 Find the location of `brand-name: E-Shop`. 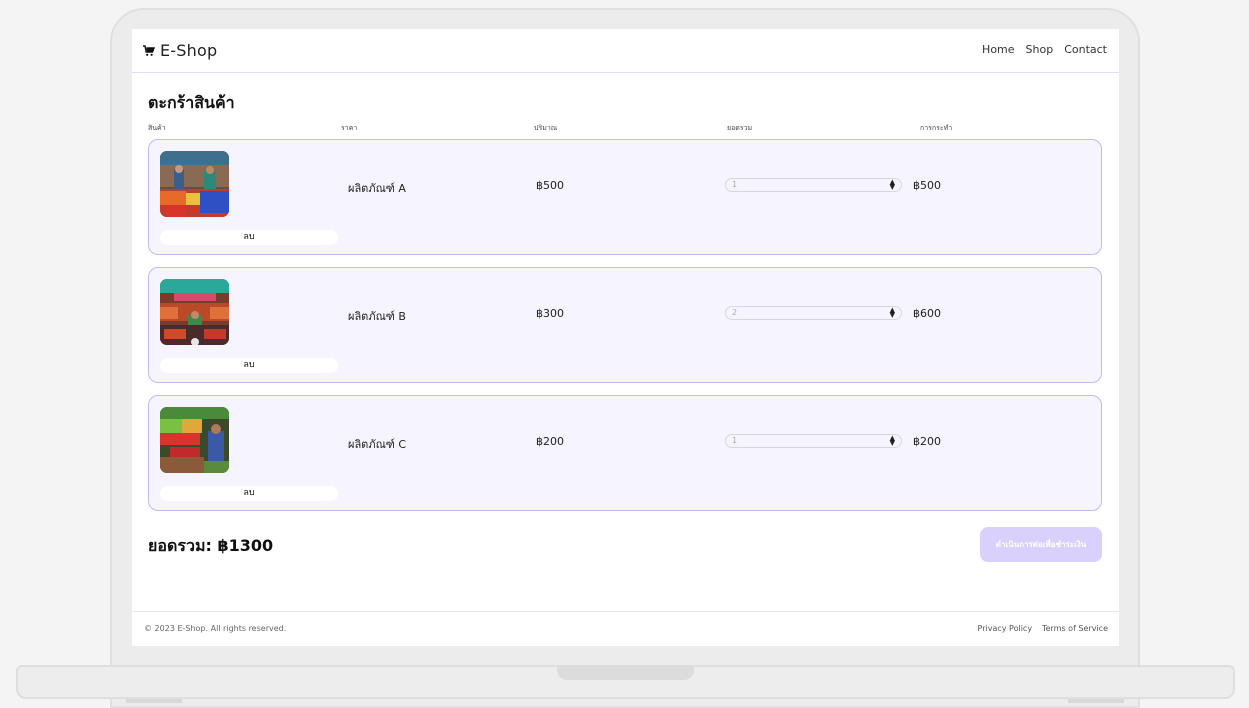

brand-name: E-Shop is located at coordinates (189, 50).